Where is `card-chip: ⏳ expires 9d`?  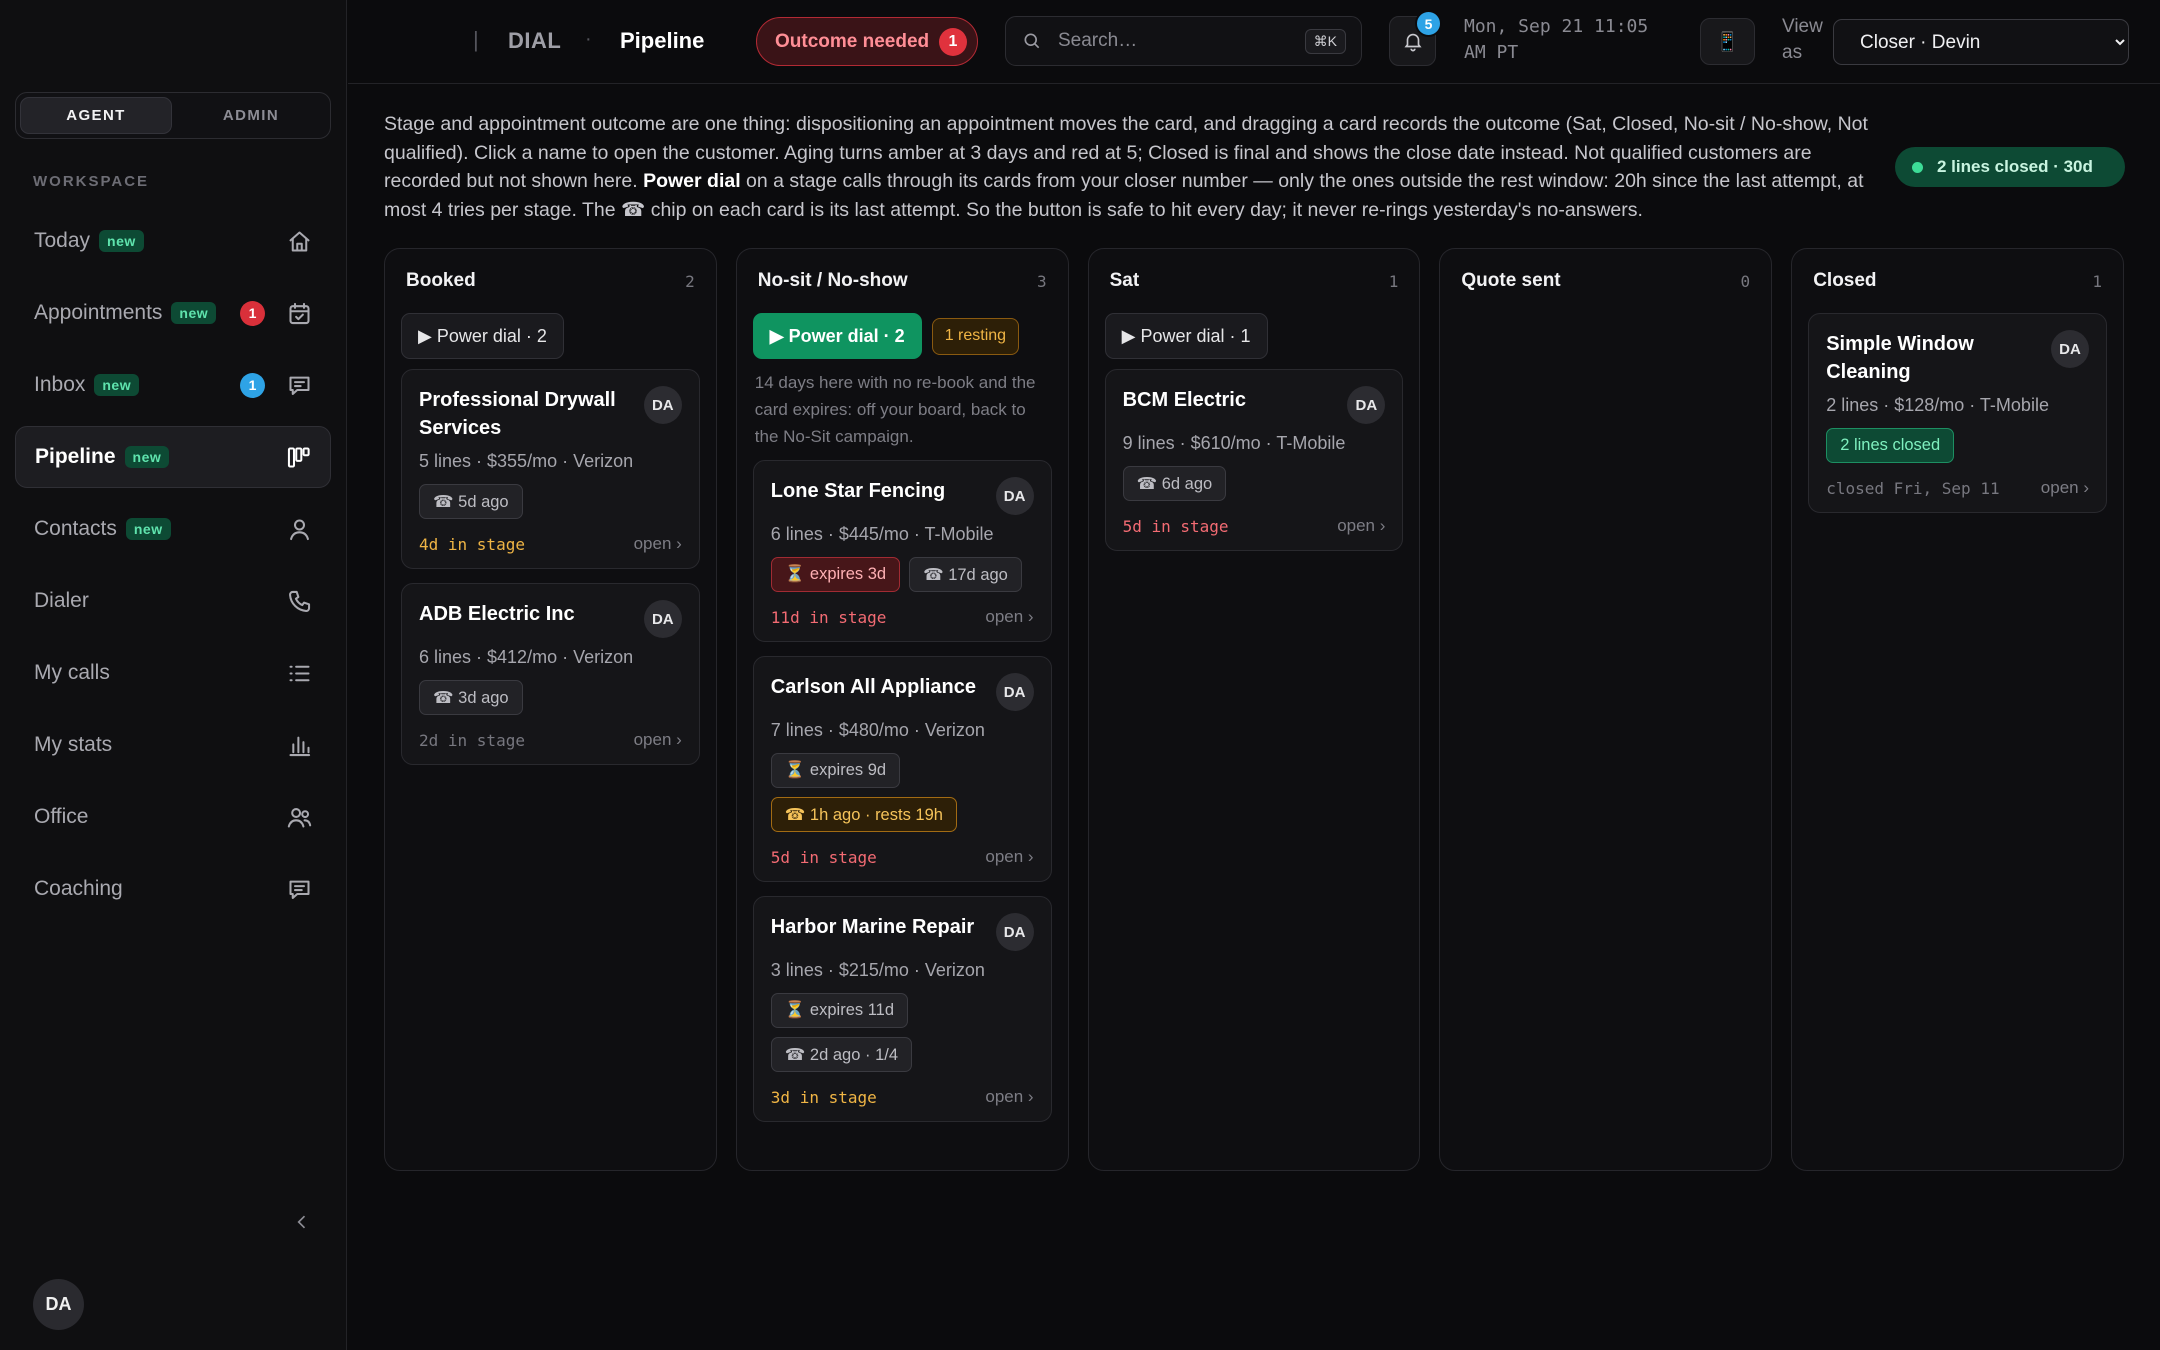
card-chip: ⏳ expires 9d is located at coordinates (835, 770).